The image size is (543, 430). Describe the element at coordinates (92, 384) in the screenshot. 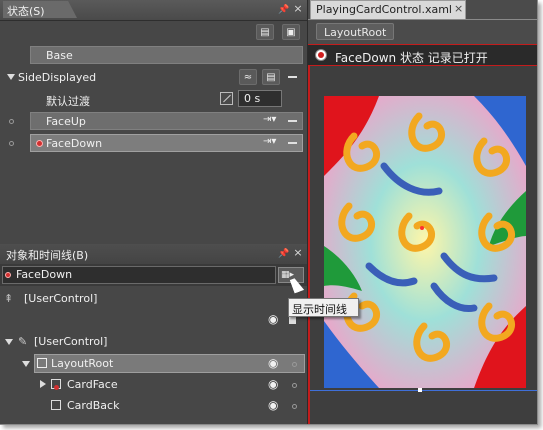

I see `tree-label-cardface: CardFace` at that location.